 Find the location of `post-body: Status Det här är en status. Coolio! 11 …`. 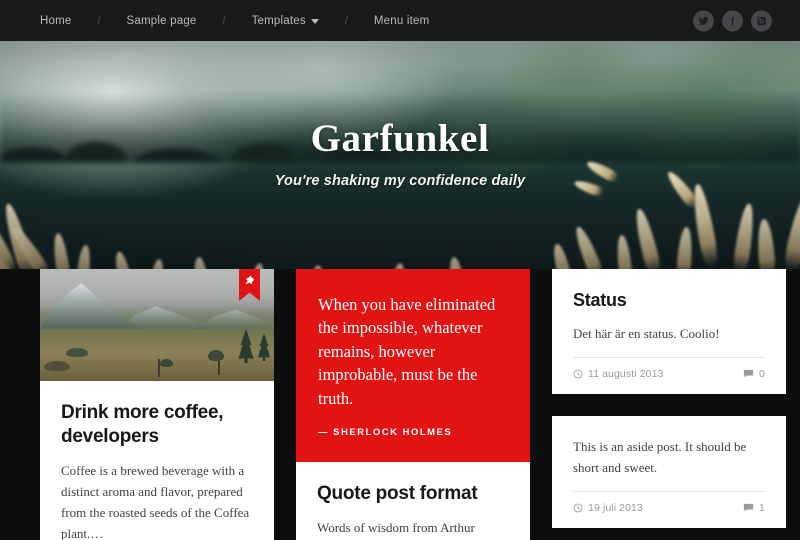

post-body: Status Det här är en status. Coolio! 11 … is located at coordinates (669, 331).